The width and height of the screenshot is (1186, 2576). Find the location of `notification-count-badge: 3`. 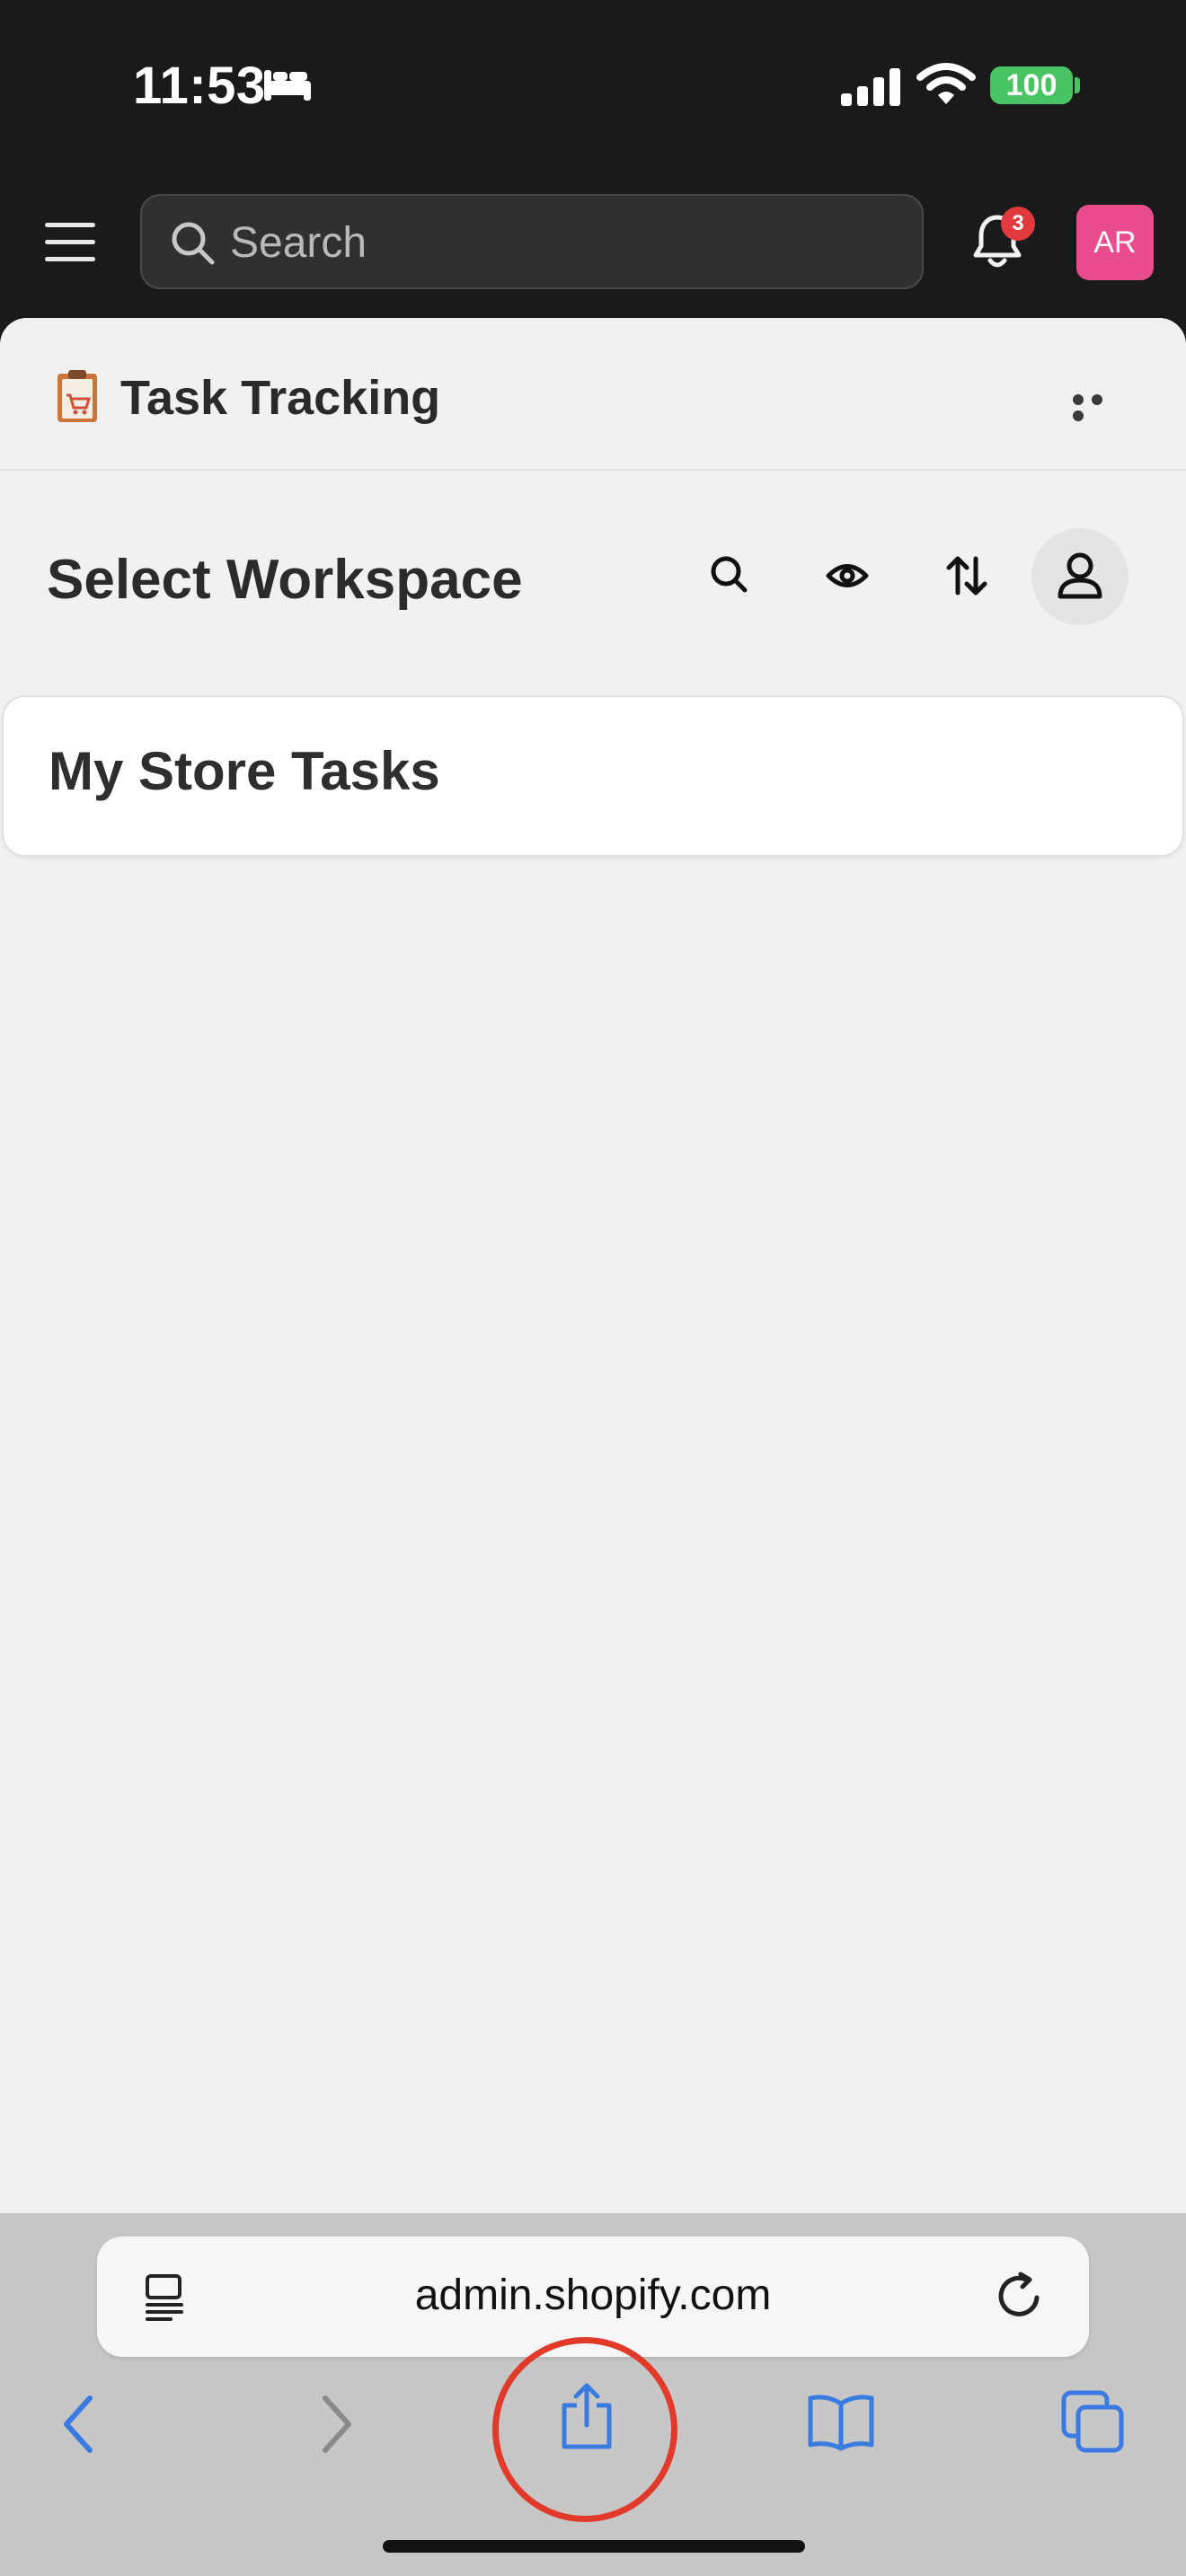

notification-count-badge: 3 is located at coordinates (1018, 224).